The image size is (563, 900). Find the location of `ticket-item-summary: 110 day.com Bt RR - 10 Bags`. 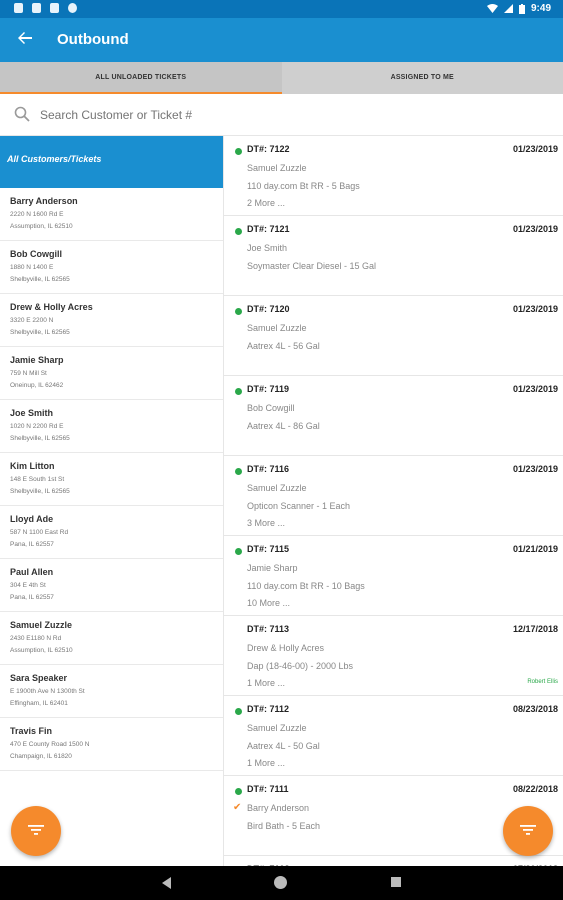

ticket-item-summary: 110 day.com Bt RR - 10 Bags is located at coordinates (306, 586).